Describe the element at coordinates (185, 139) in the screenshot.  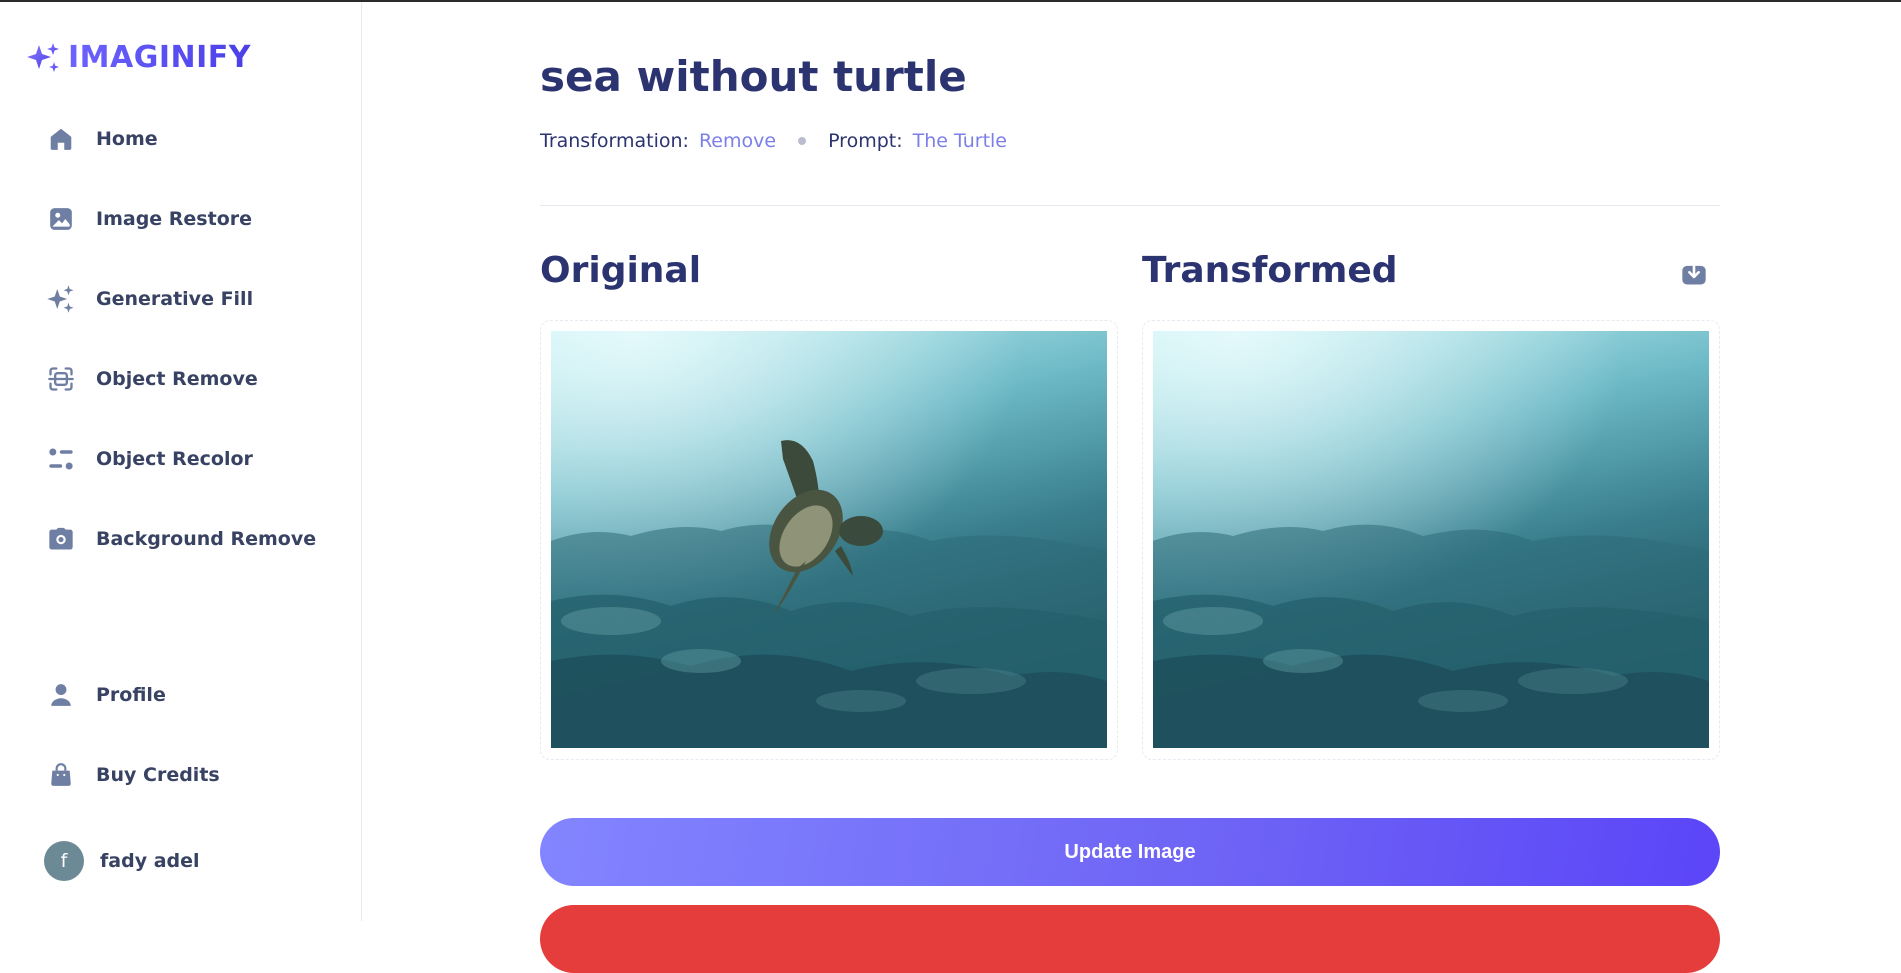
I see `sidebar-item-home: Home` at that location.